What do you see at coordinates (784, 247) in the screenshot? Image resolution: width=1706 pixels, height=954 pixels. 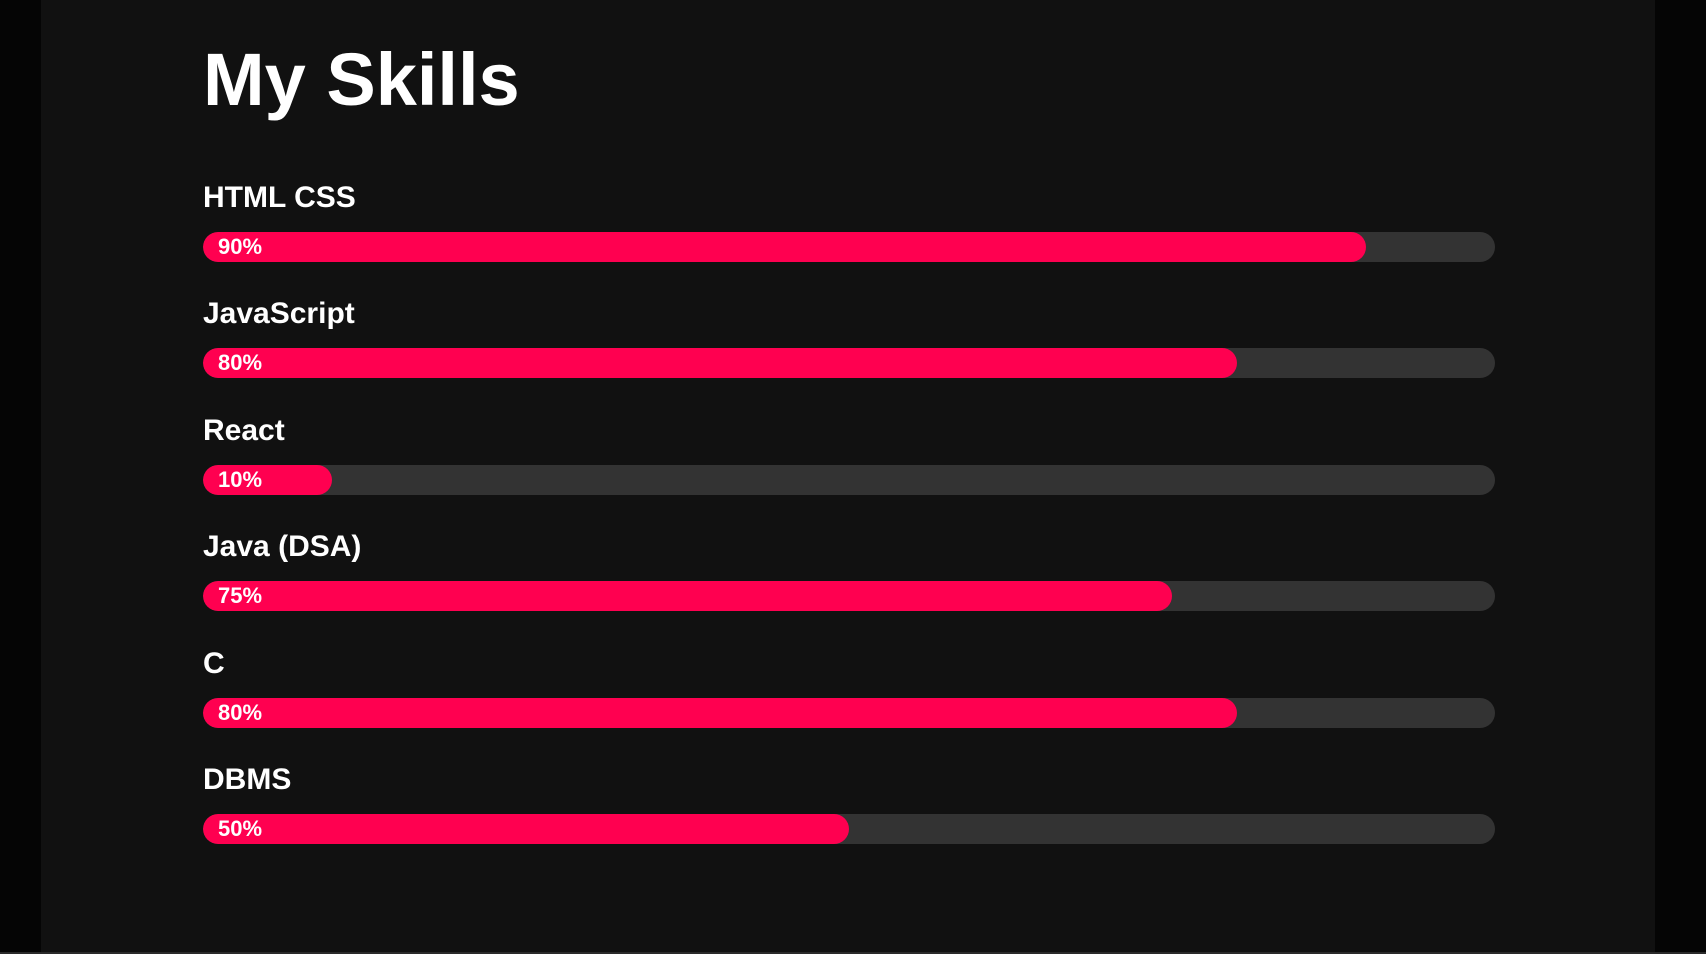 I see `skill-progress-fill: 90%` at bounding box center [784, 247].